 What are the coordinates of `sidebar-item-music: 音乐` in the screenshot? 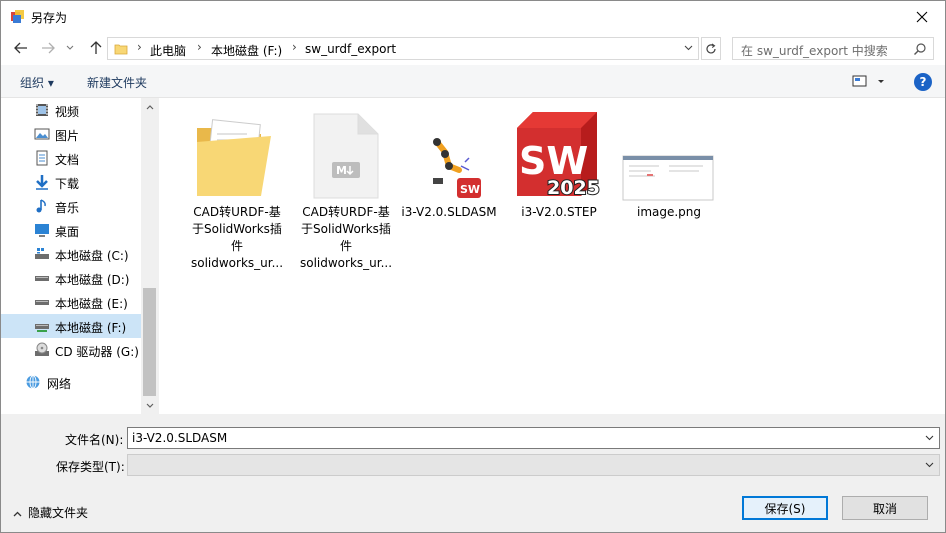 It's located at (71, 206).